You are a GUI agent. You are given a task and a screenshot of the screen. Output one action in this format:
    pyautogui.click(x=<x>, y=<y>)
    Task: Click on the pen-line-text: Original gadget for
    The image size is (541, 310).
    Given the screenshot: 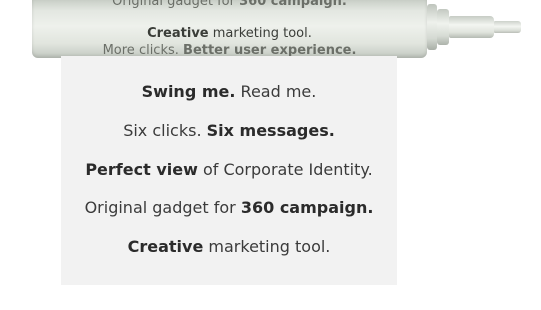 What is the action you would take?
    pyautogui.click(x=176, y=4)
    